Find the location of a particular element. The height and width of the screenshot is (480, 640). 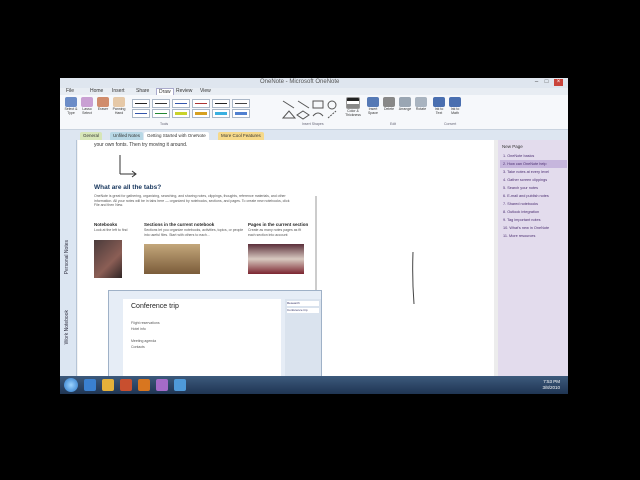

arrange-icon is located at coordinates (405, 102).